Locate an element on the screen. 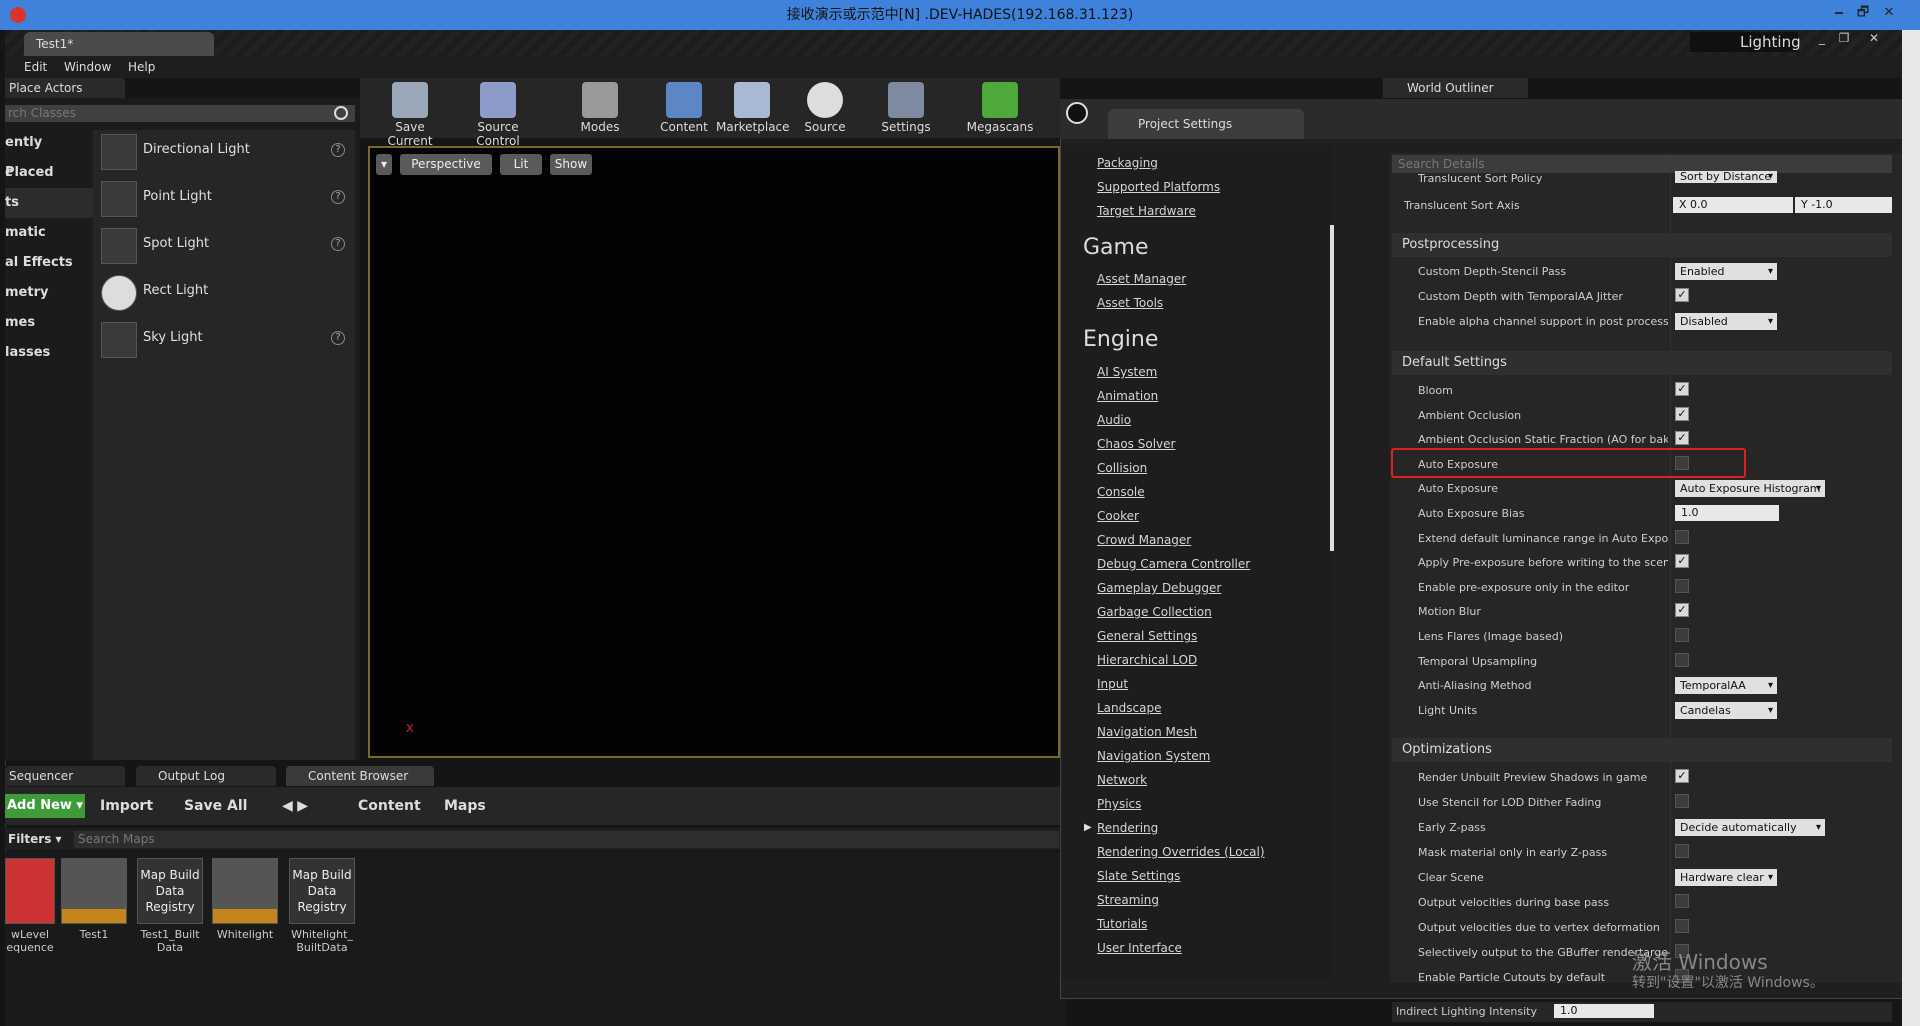 The image size is (1920, 1026). asset-level-sequence: wLevel equence is located at coordinates (30, 906).